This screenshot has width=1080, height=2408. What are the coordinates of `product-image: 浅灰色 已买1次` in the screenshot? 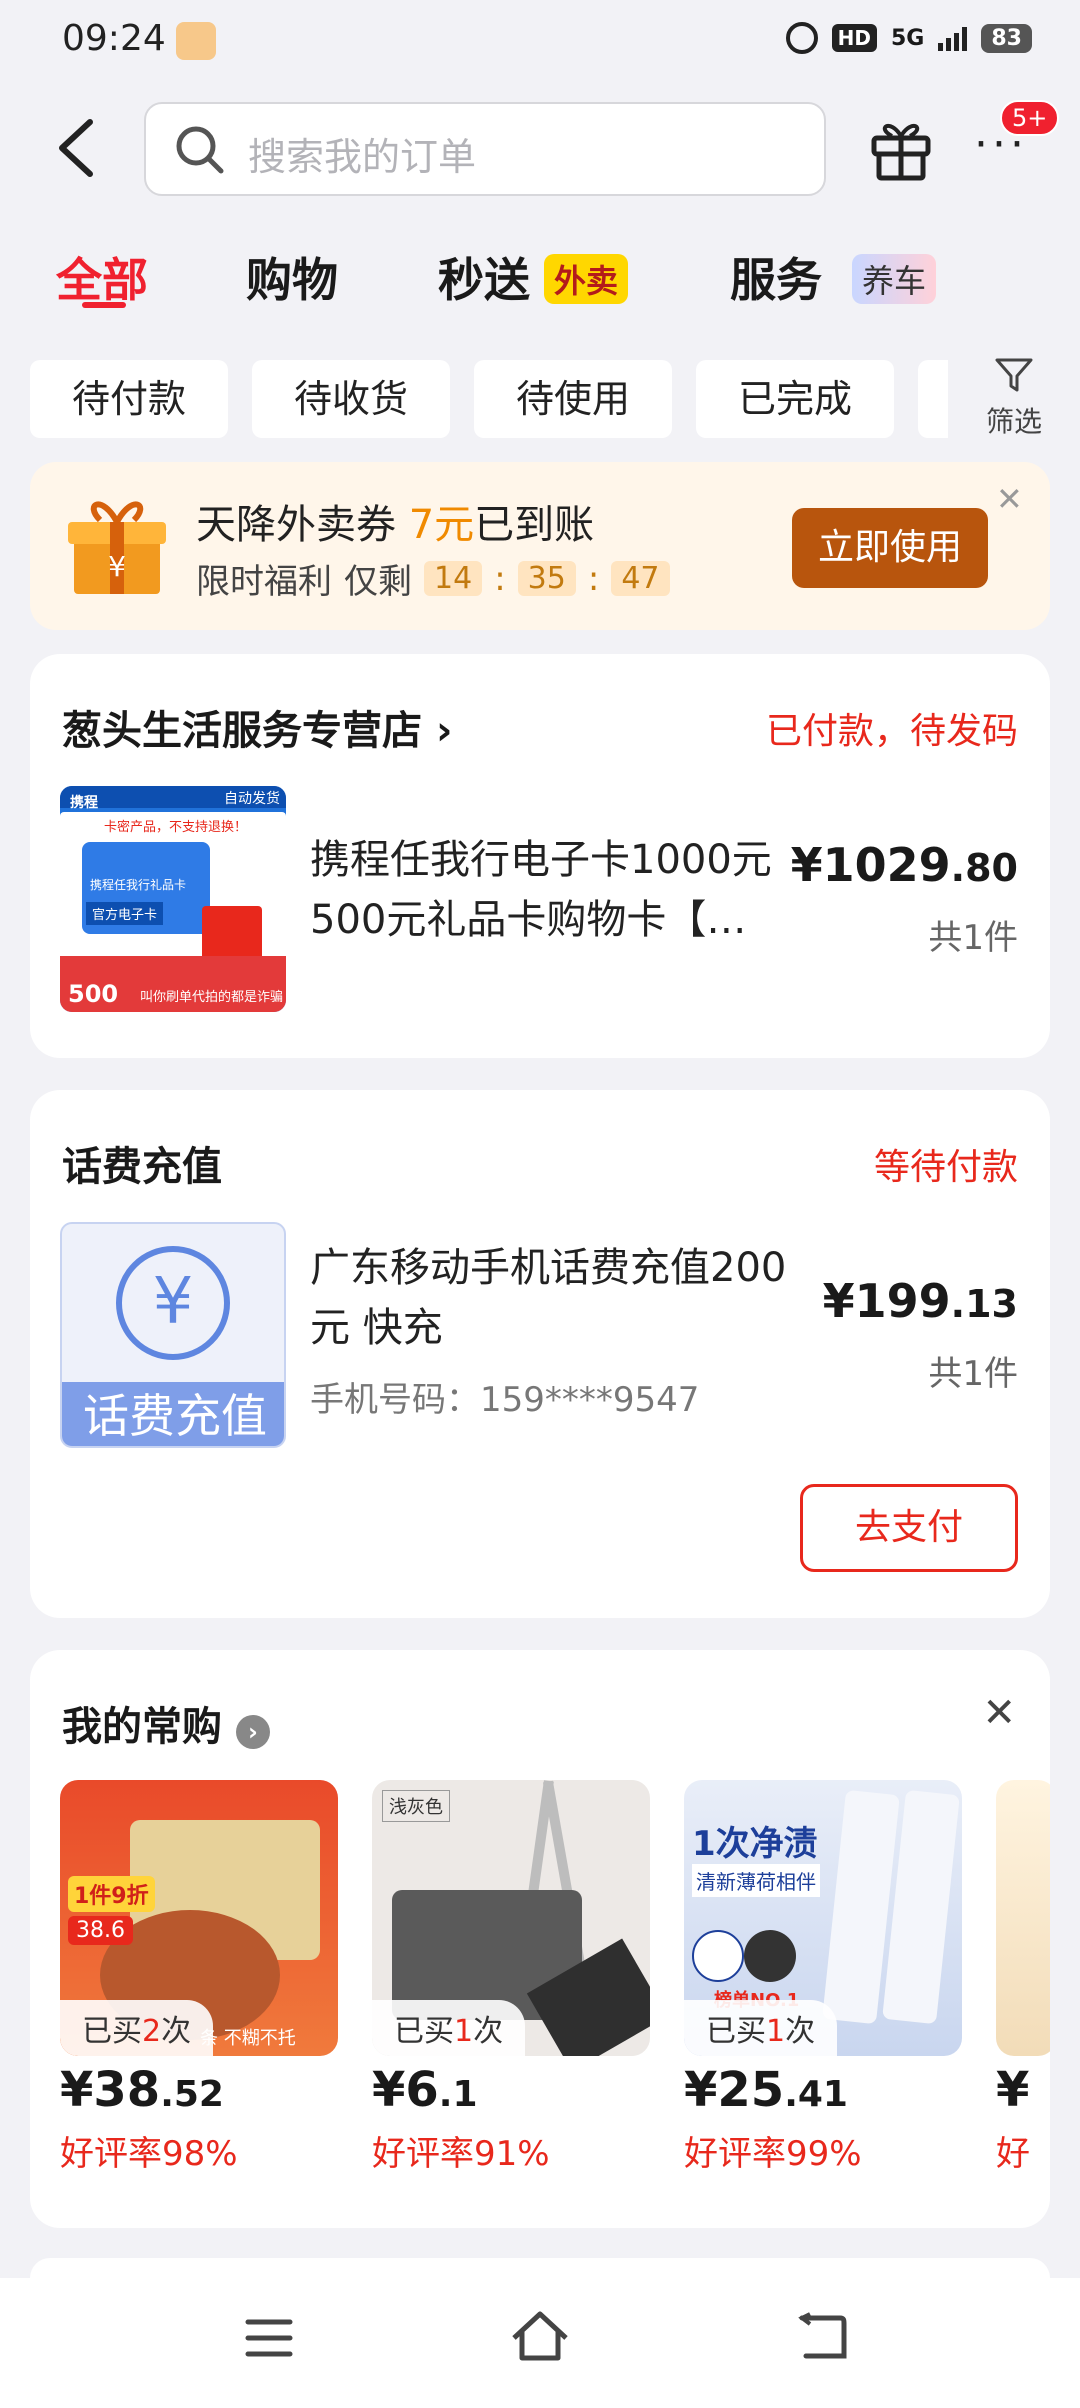 It's located at (511, 1918).